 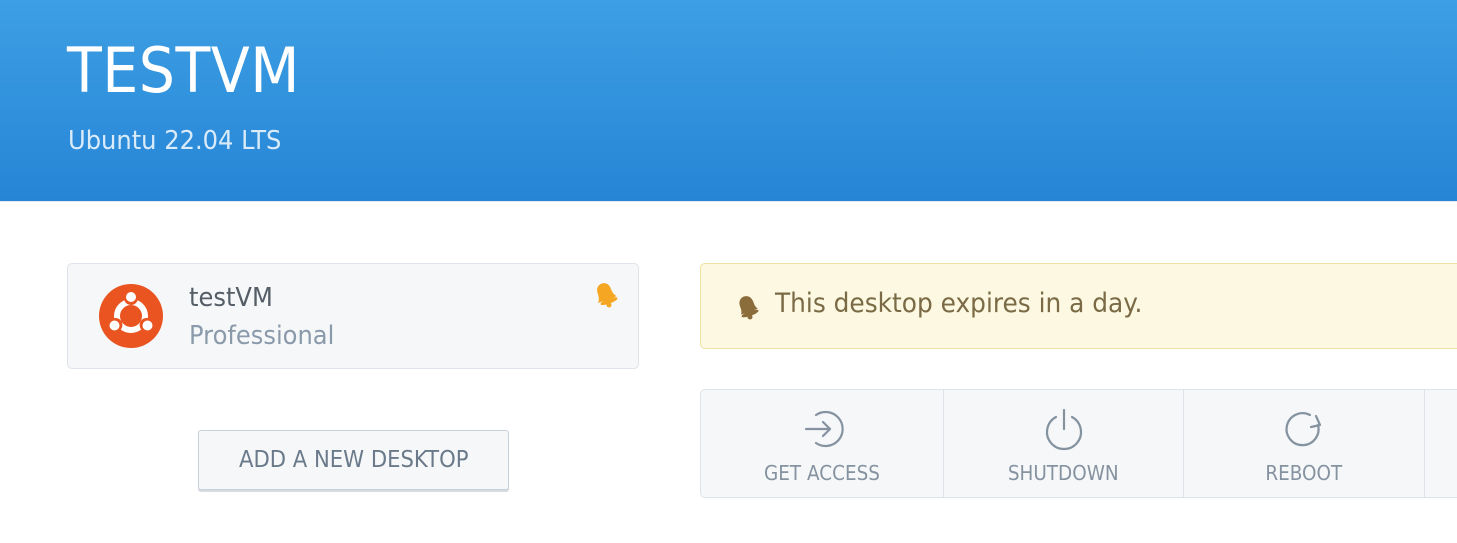 What do you see at coordinates (1303, 429) in the screenshot?
I see `reload-icon` at bounding box center [1303, 429].